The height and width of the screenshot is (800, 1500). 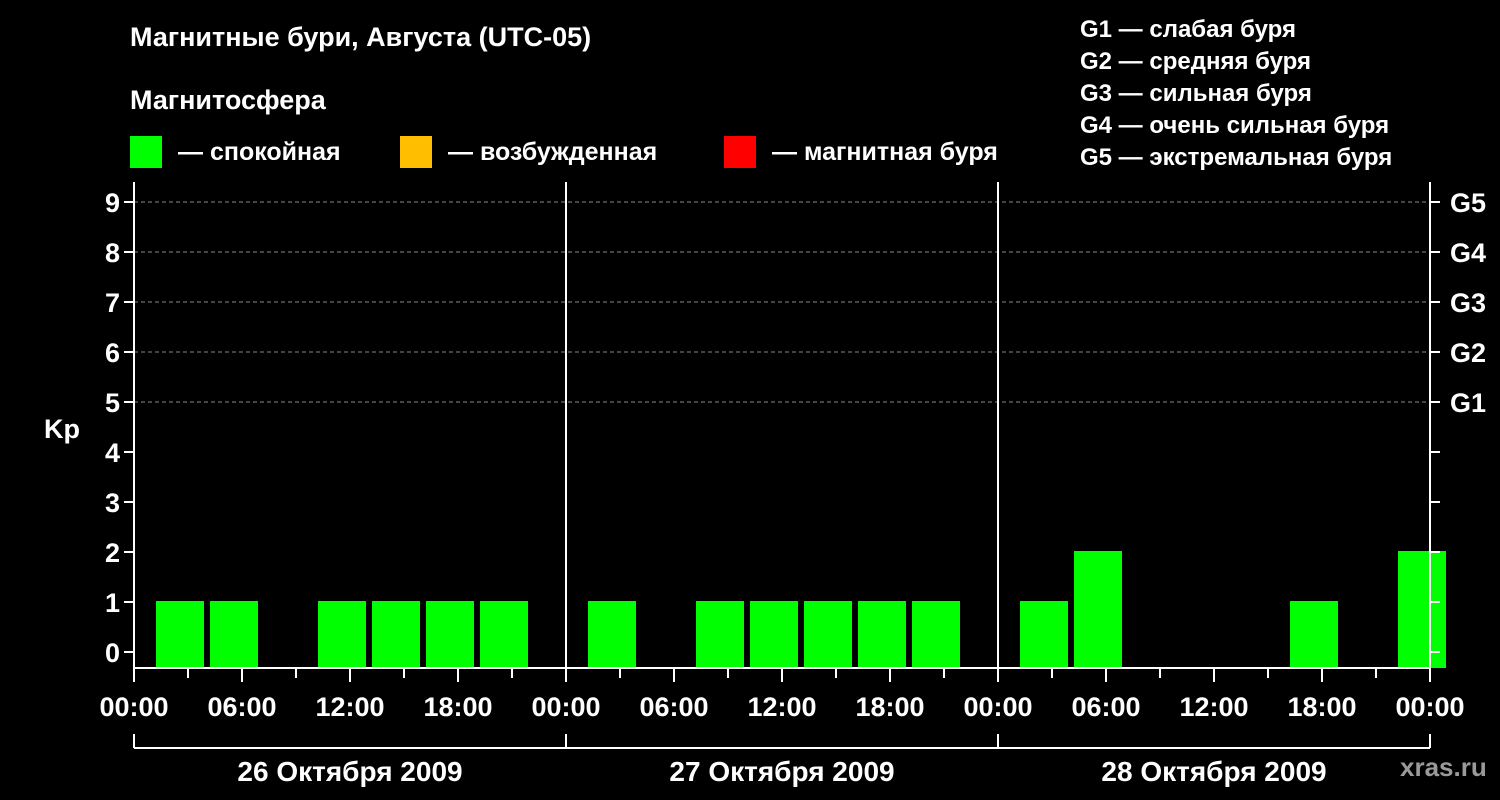 I want to click on y-tick-label: 5, so click(x=112, y=403).